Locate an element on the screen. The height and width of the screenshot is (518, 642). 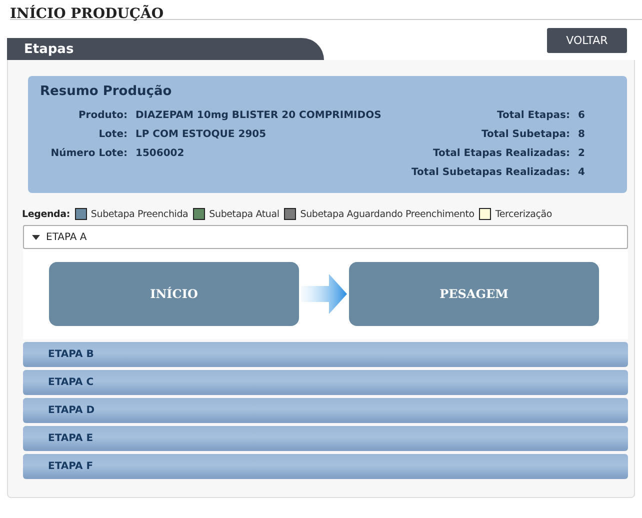
field-label: Lote: is located at coordinates (113, 135).